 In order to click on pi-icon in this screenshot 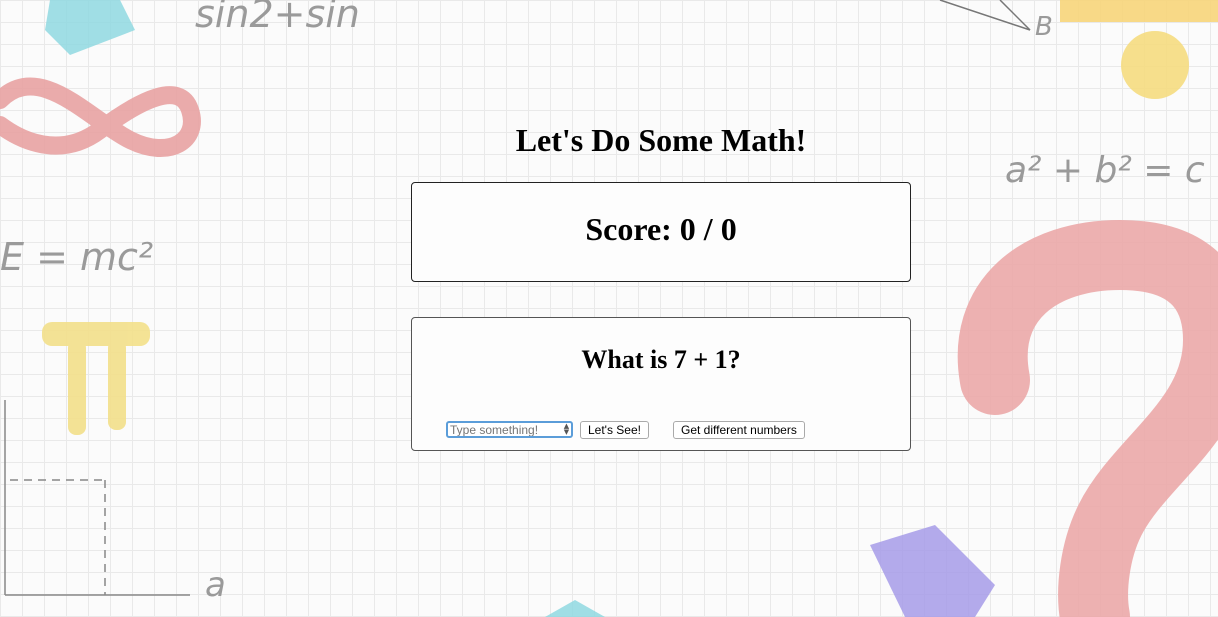, I will do `click(96, 378)`.